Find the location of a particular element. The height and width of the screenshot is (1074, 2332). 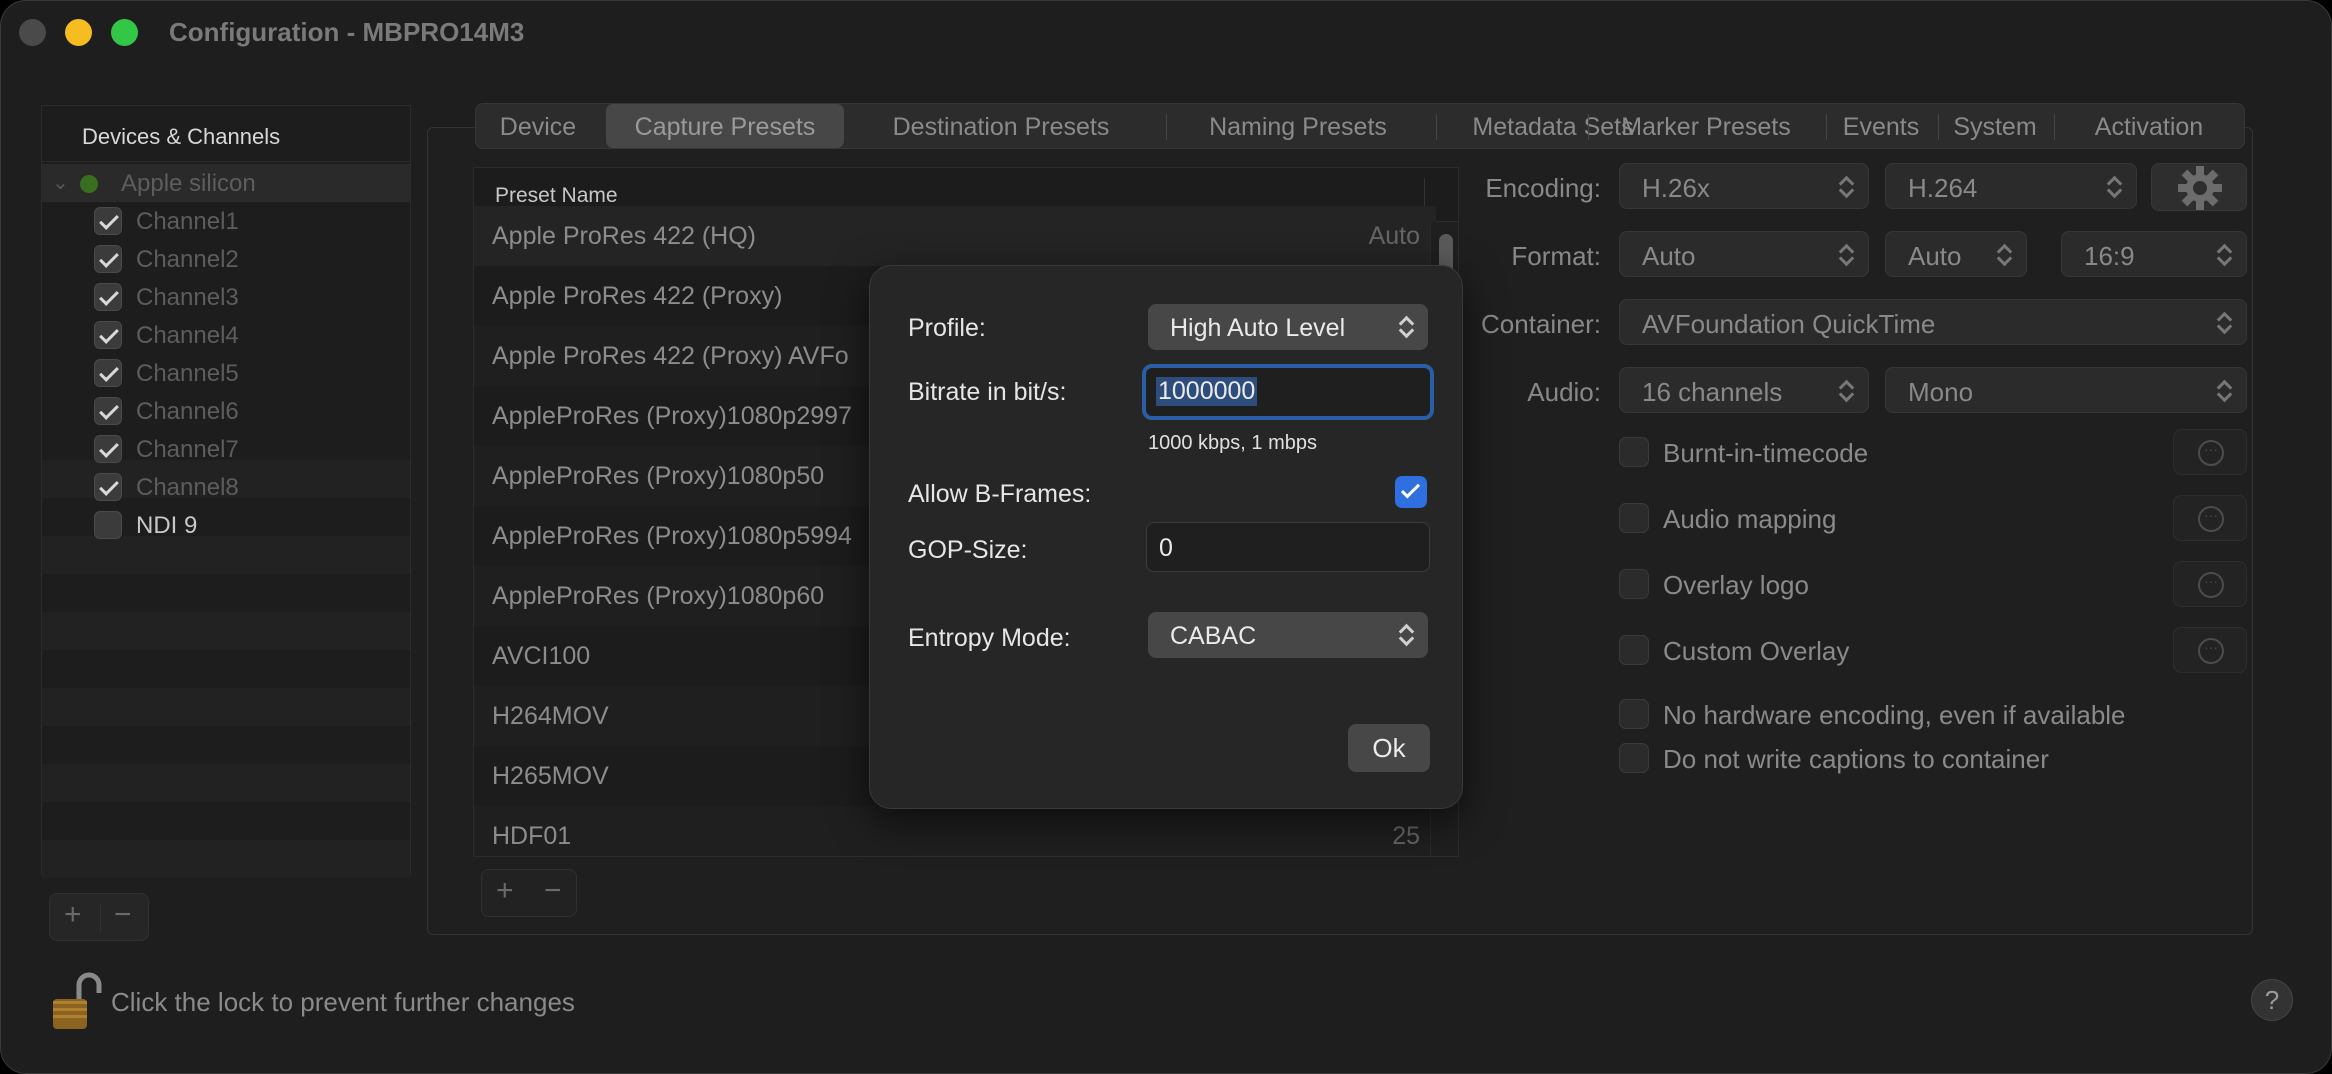

preset-name: AppleProRes (Proxy)1080p5994 is located at coordinates (672, 536).